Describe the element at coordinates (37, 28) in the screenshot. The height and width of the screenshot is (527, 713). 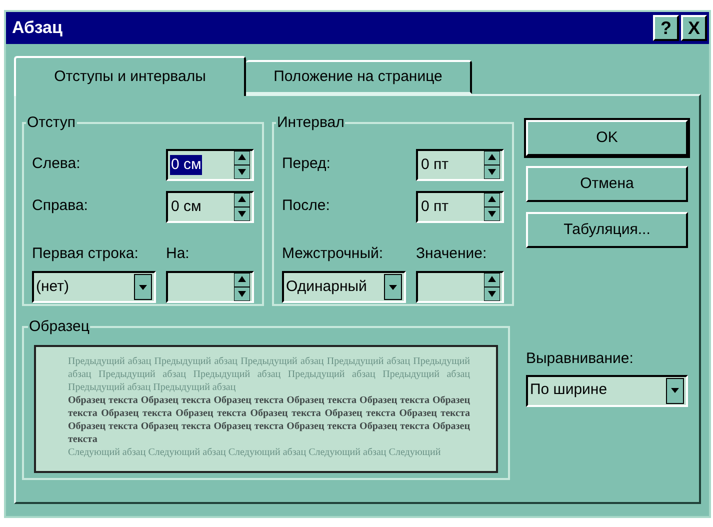
I see `window-title: Абзац` at that location.